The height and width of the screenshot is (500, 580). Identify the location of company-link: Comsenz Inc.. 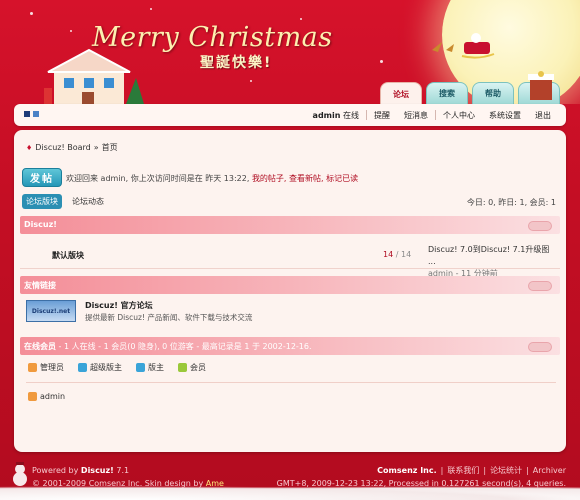
(406, 470).